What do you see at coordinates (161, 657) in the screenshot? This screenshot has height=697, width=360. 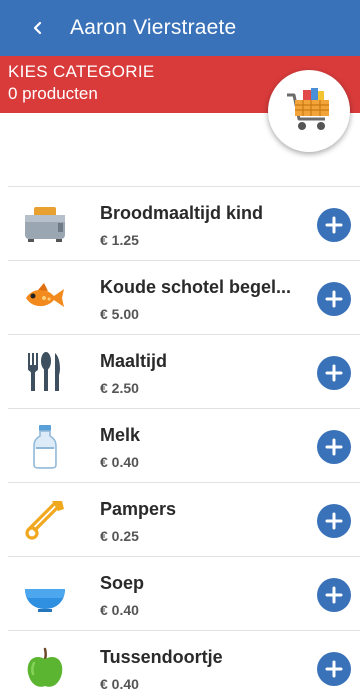 I see `product-name: Tussendoortje` at bounding box center [161, 657].